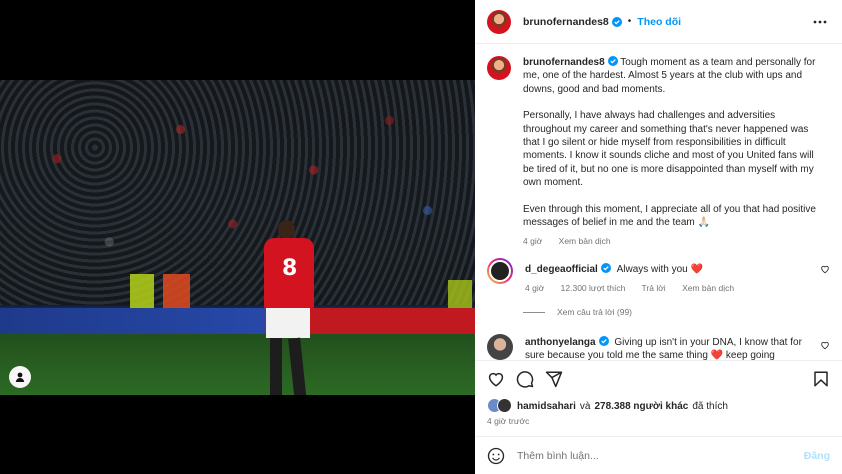 The height and width of the screenshot is (474, 842). Describe the element at coordinates (560, 342) in the screenshot. I see `comment-username: anthonyelanga` at that location.